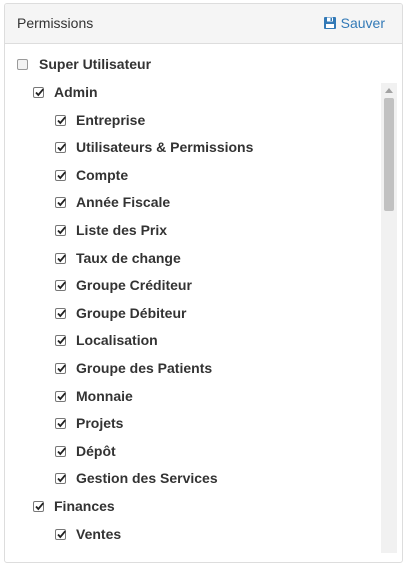 The height and width of the screenshot is (563, 409). What do you see at coordinates (389, 90) in the screenshot?
I see `scroll-up-arrow-icon` at bounding box center [389, 90].